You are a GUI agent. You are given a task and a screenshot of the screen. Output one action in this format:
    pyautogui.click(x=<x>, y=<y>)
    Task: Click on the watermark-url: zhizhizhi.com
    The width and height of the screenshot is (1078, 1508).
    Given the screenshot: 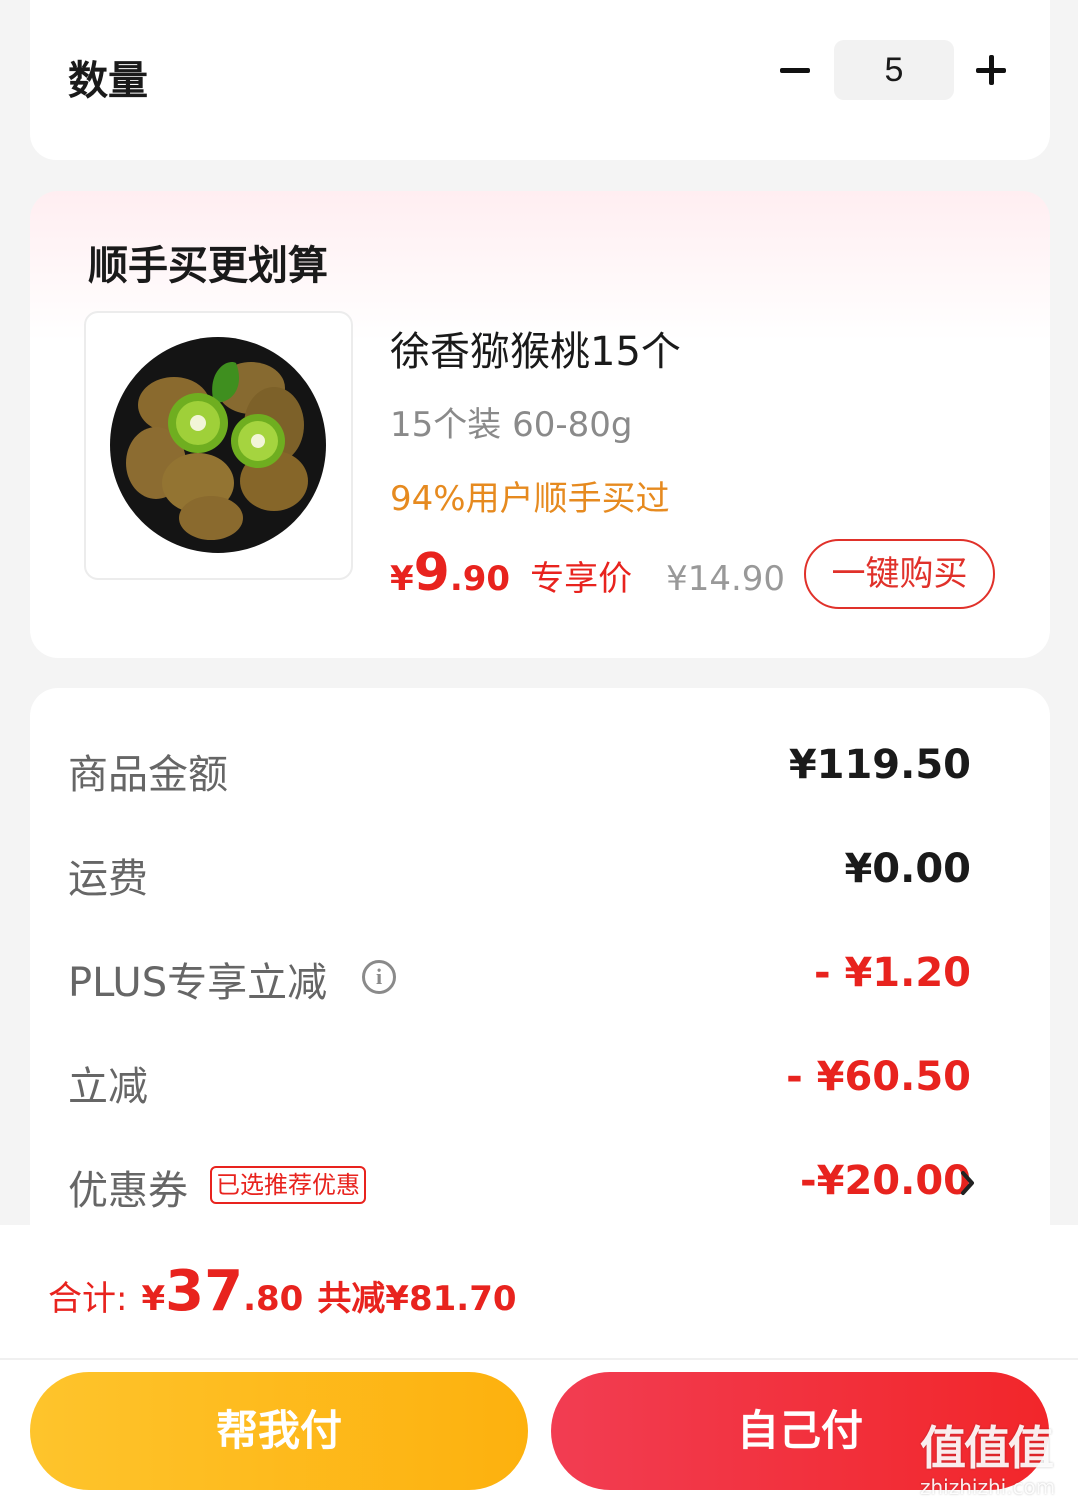 What is the action you would take?
    pyautogui.click(x=988, y=1487)
    